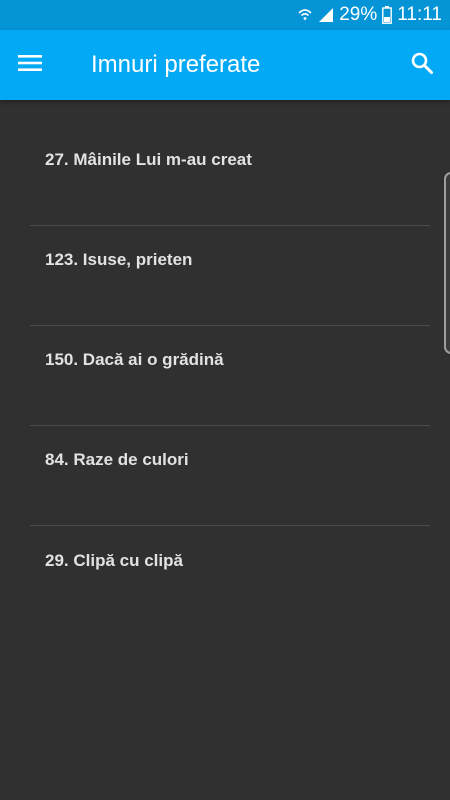 This screenshot has height=800, width=450. Describe the element at coordinates (117, 459) in the screenshot. I see `hymn-label: 84. Raze de culori` at that location.